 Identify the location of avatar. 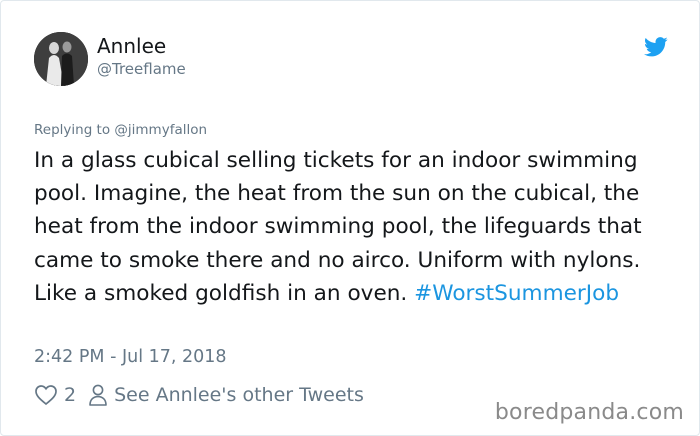
(61, 59).